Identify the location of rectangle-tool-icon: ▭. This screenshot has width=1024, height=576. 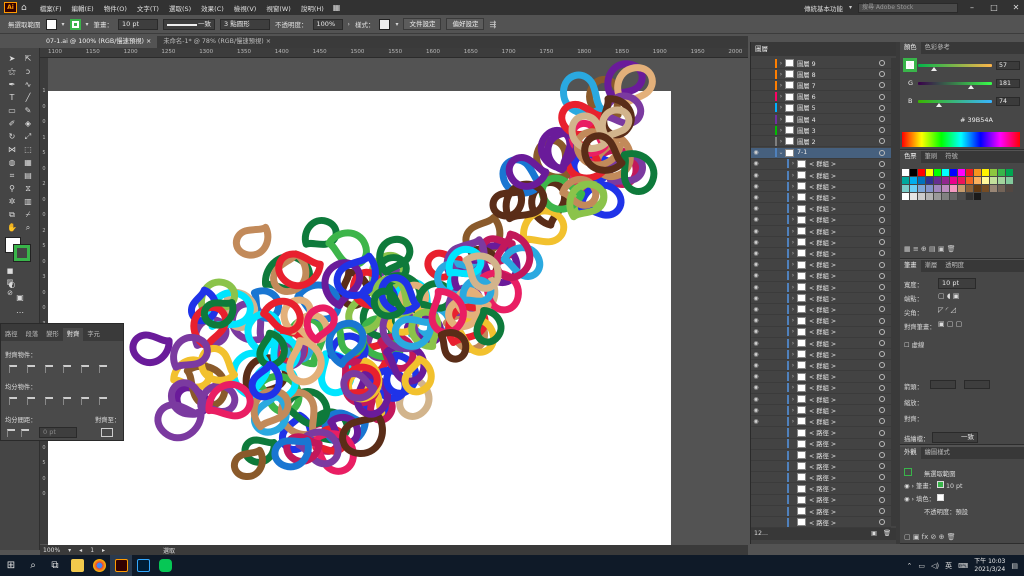
(12, 110).